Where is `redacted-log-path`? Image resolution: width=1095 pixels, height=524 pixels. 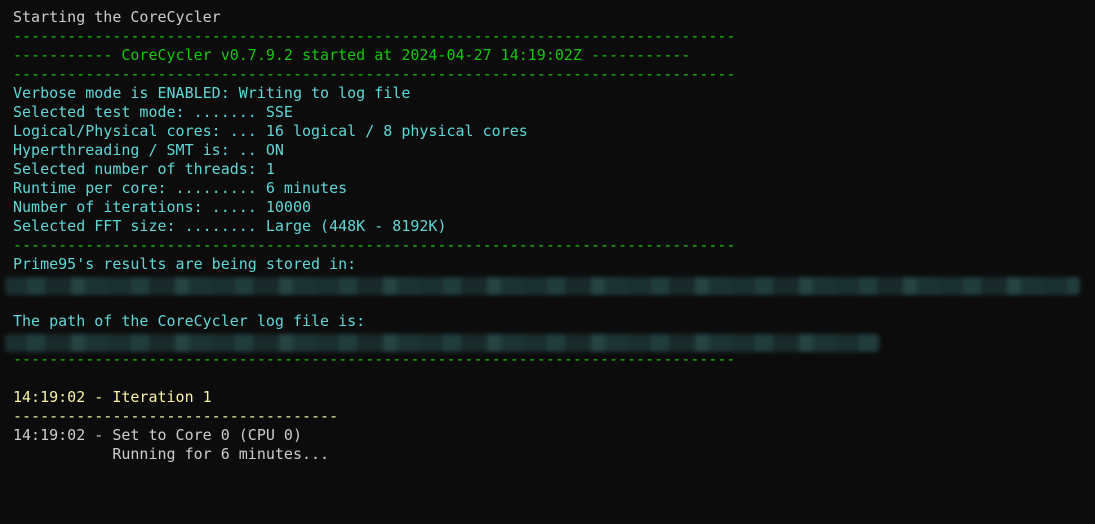
redacted-log-path is located at coordinates (550, 341).